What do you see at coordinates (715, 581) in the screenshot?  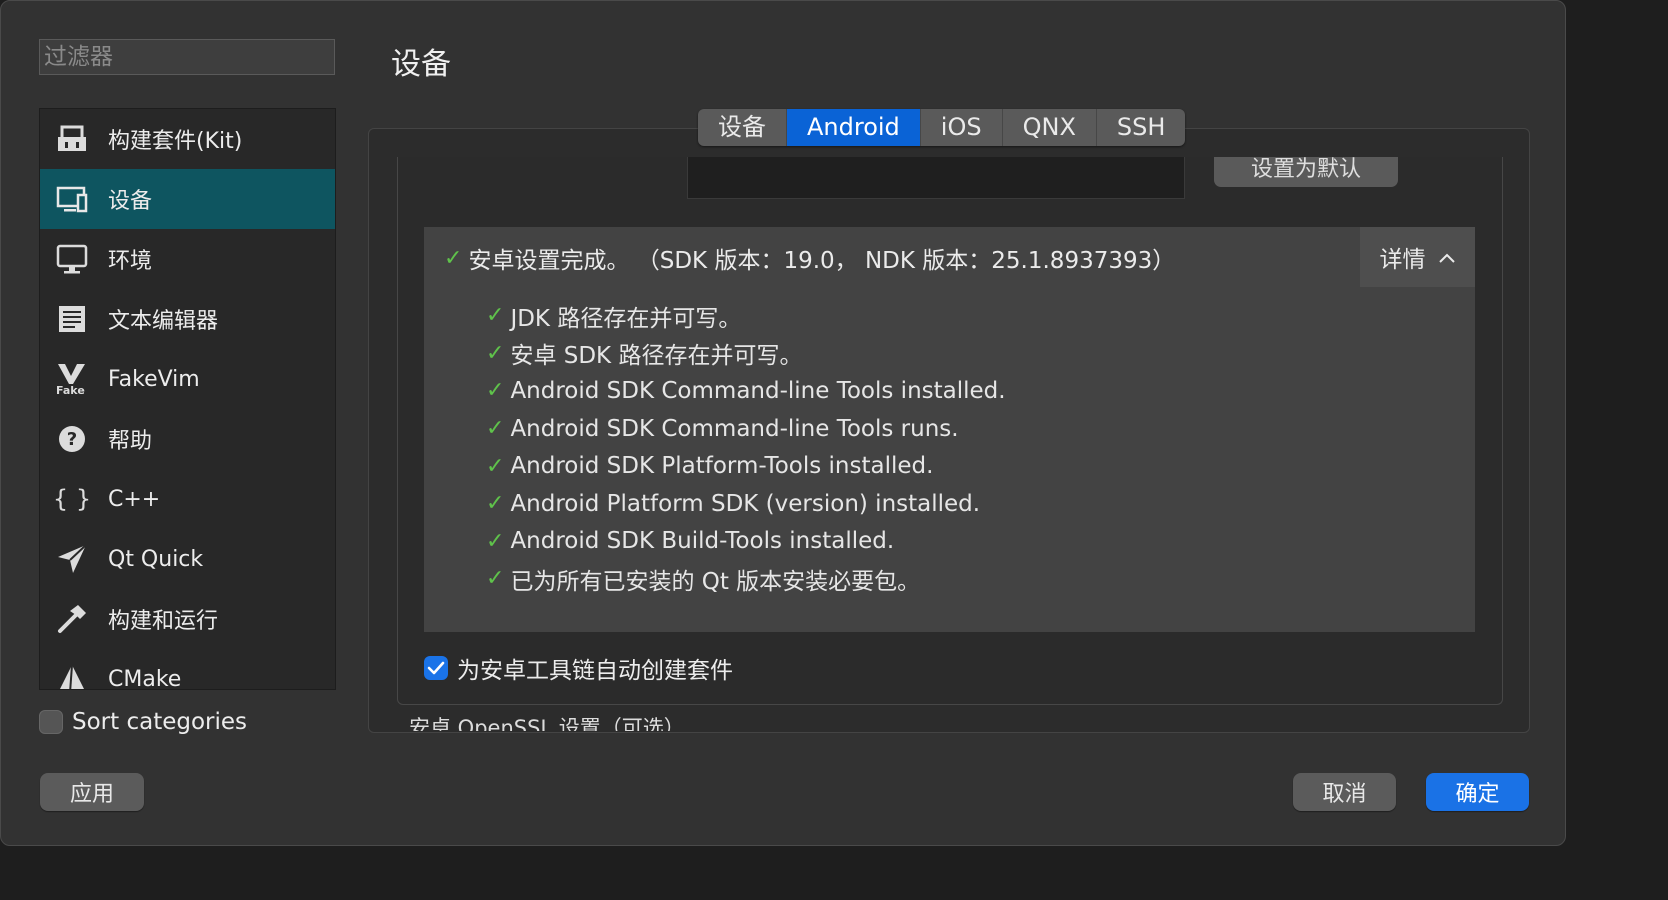 I see `list-item-text: 已为所有已安装的 Qt 版本安装必要包。` at bounding box center [715, 581].